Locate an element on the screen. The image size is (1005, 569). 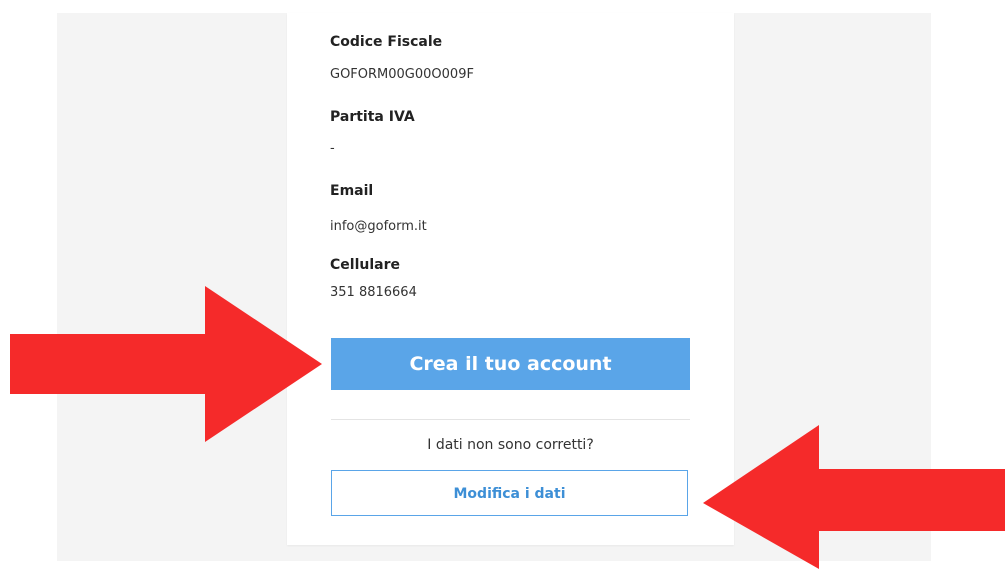
mobile-value: 351 8816664 is located at coordinates (373, 292).